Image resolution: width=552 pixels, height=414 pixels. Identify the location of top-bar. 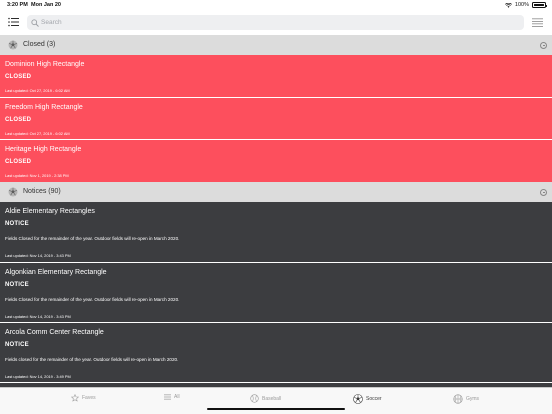
(276, 23).